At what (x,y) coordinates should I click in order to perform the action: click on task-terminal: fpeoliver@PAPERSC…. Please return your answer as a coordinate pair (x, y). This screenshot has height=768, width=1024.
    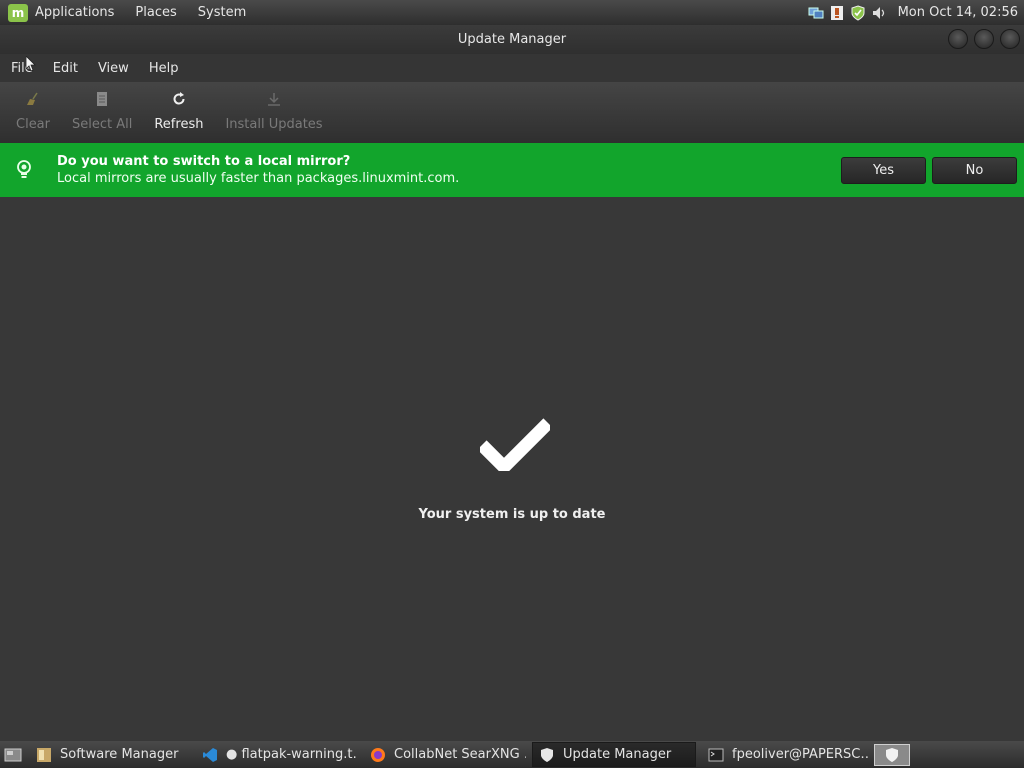
    Looking at the image, I should click on (786, 754).